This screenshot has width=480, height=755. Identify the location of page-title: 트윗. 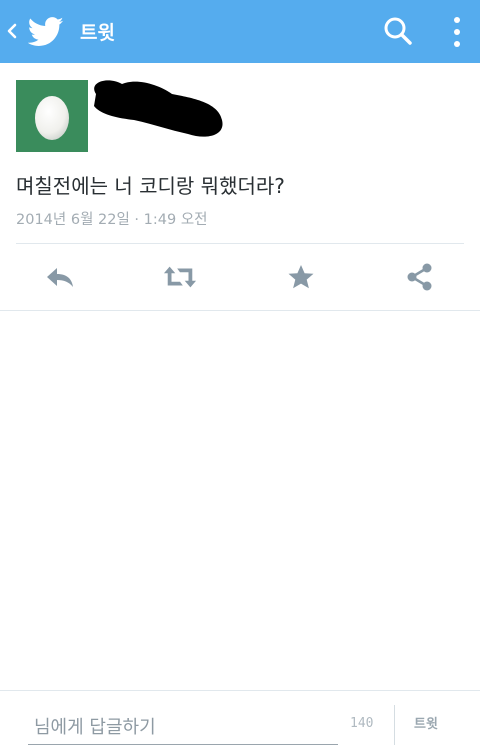
(97, 33).